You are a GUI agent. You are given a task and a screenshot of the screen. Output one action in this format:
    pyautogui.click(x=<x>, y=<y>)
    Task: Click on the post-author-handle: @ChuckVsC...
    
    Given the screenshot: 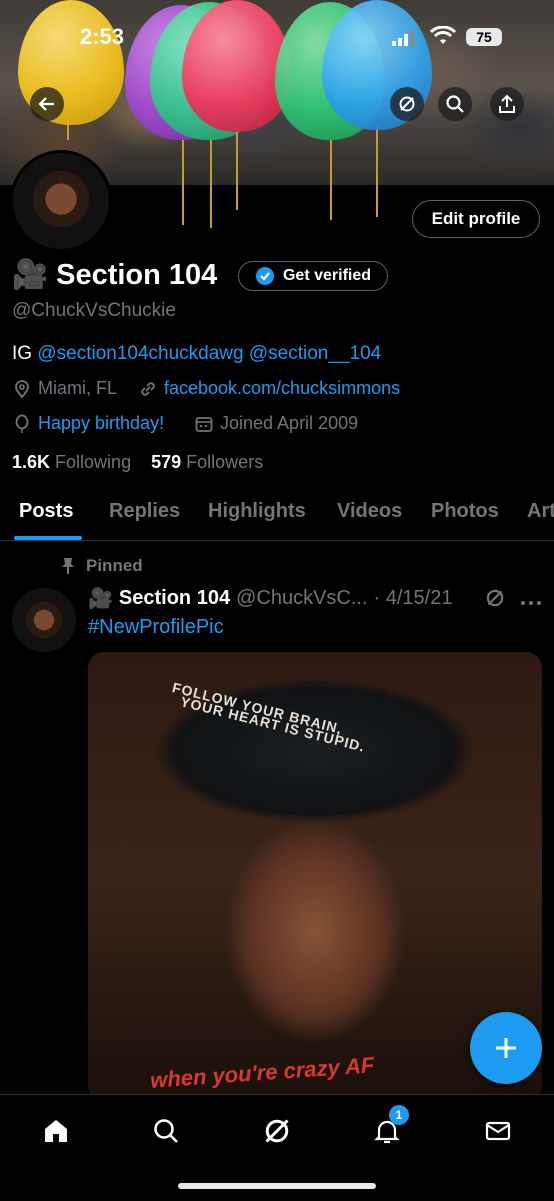 What is the action you would take?
    pyautogui.click(x=301, y=598)
    